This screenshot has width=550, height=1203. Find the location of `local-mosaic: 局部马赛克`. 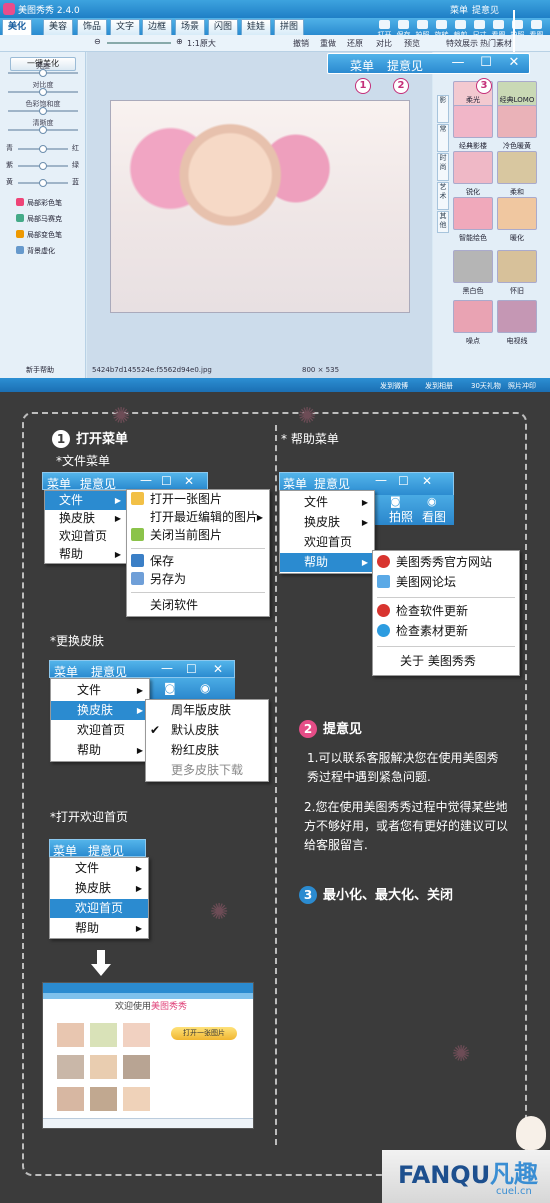

local-mosaic: 局部马赛克 is located at coordinates (39, 219).